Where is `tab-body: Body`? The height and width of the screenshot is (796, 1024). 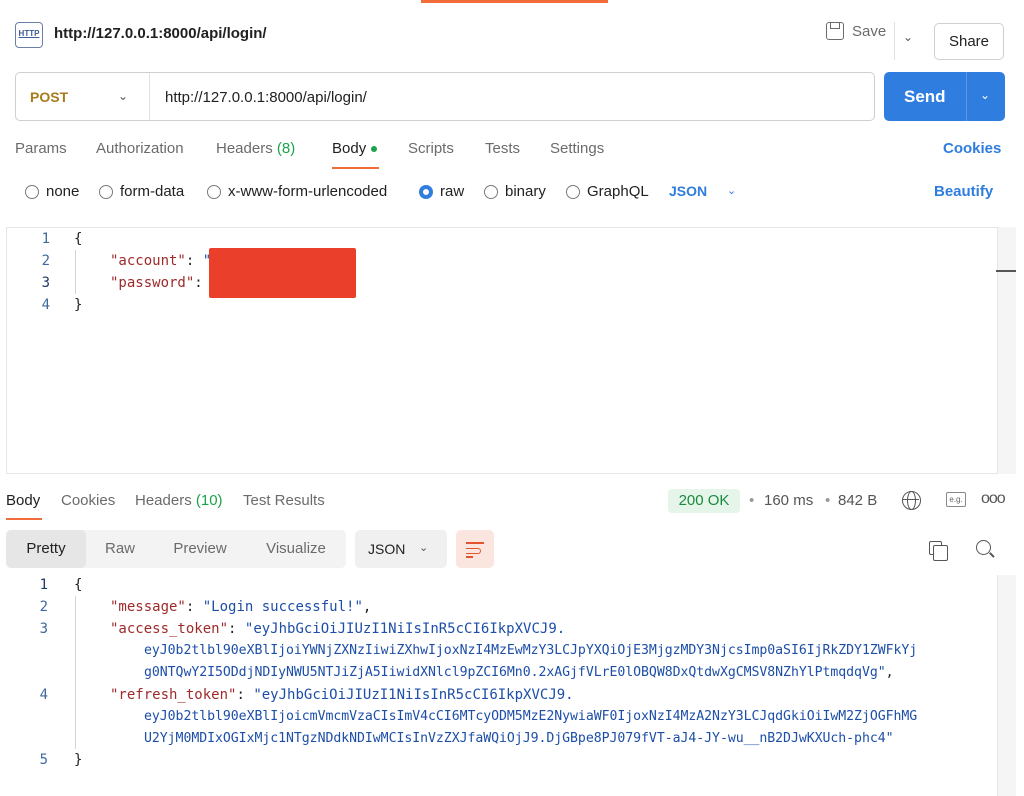
tab-body: Body is located at coordinates (355, 148).